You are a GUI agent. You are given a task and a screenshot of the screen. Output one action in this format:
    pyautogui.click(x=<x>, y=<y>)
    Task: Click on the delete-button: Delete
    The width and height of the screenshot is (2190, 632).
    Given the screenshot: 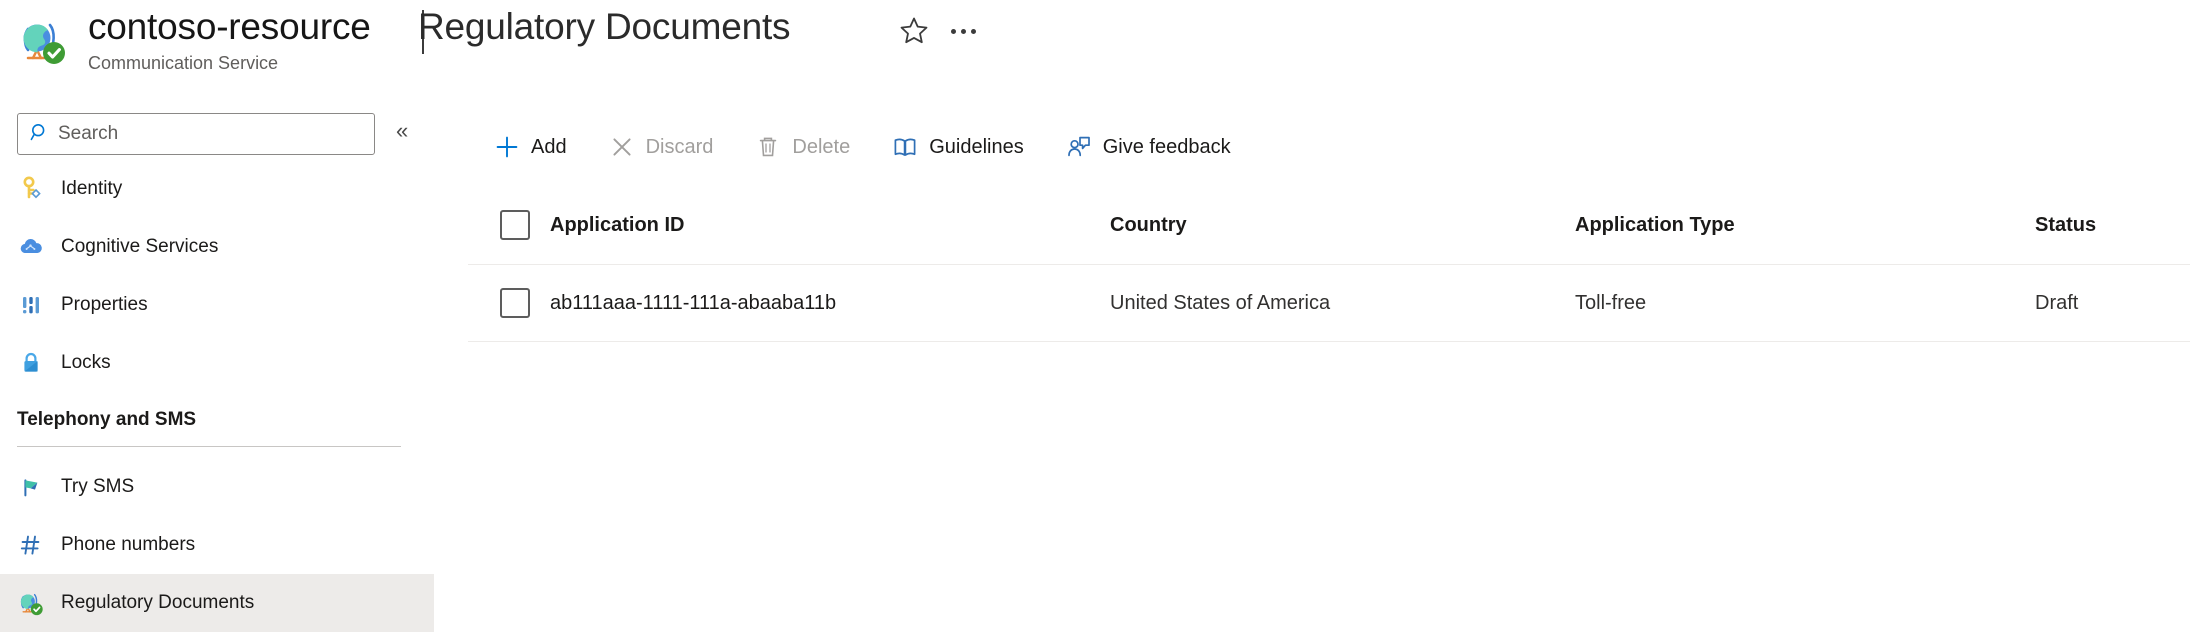 What is the action you would take?
    pyautogui.click(x=802, y=147)
    